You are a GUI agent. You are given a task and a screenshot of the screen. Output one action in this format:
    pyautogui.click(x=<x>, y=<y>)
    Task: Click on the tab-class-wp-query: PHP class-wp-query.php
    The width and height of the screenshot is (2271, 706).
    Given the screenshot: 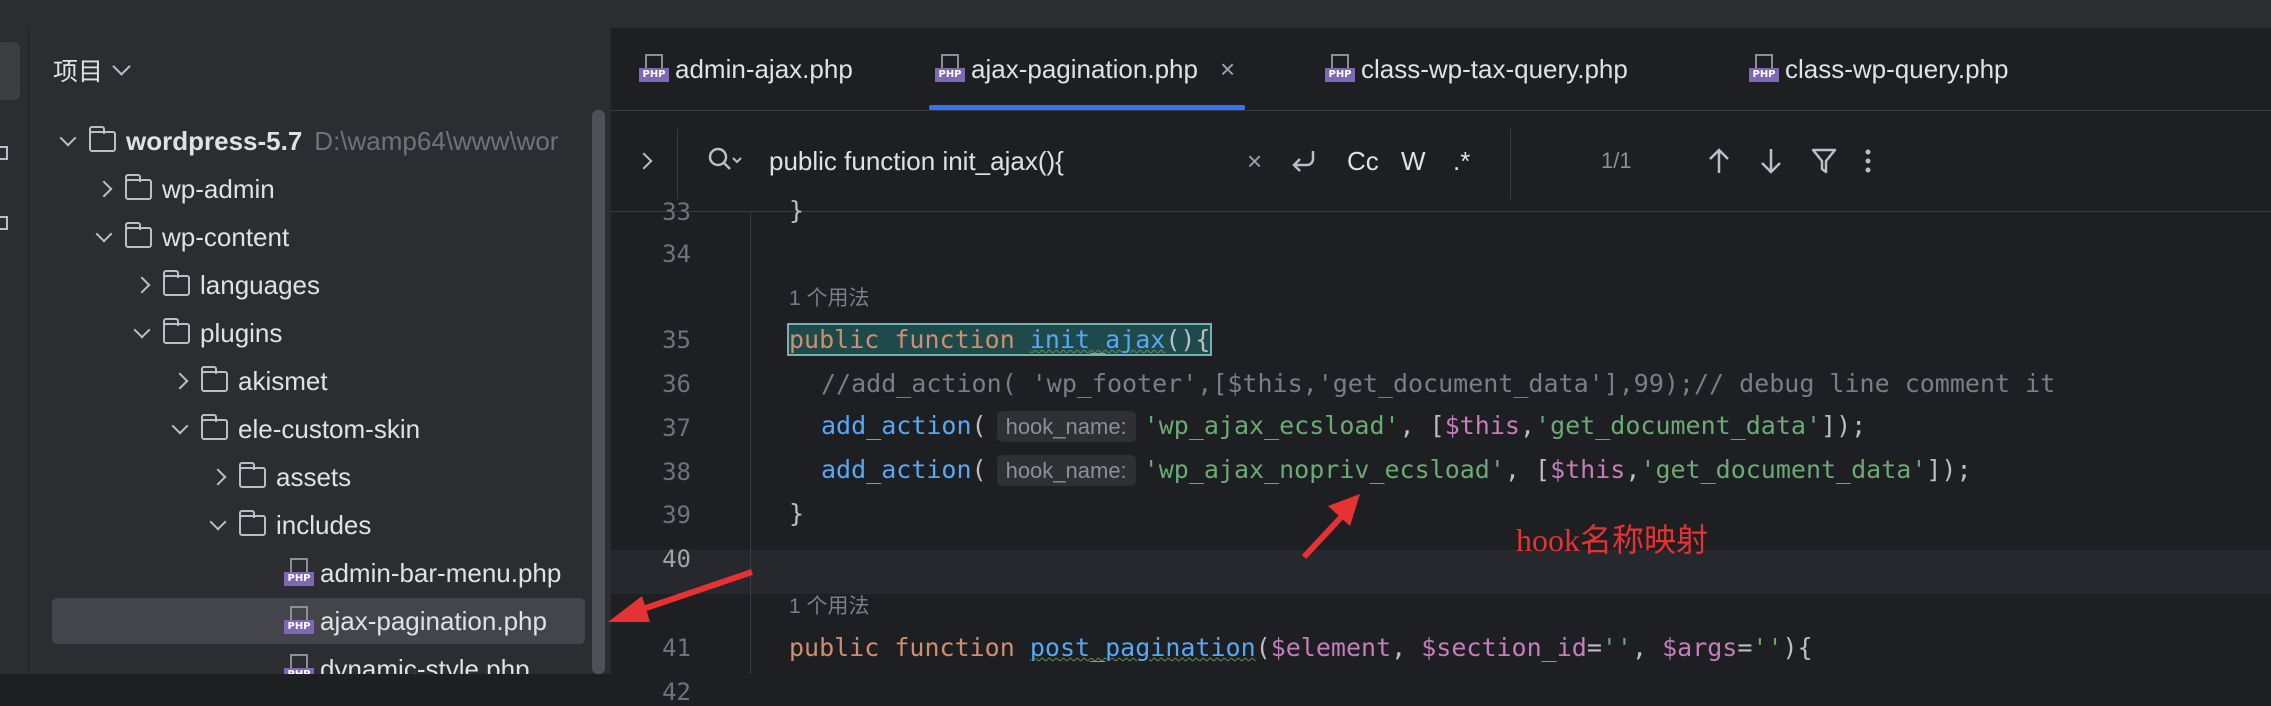 What is the action you would take?
    pyautogui.click(x=1879, y=69)
    